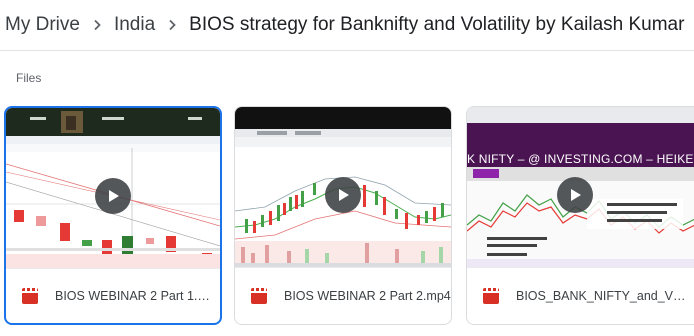  Describe the element at coordinates (137, 296) in the screenshot. I see `file-name: BIOS WEBINAR 2 Part 1.mp4` at that location.